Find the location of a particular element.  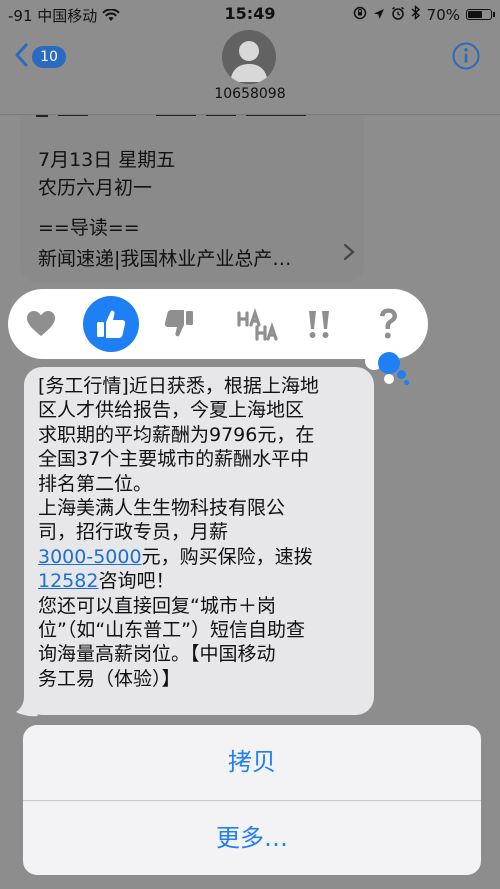

tapback-tail is located at coordinates (389, 379).